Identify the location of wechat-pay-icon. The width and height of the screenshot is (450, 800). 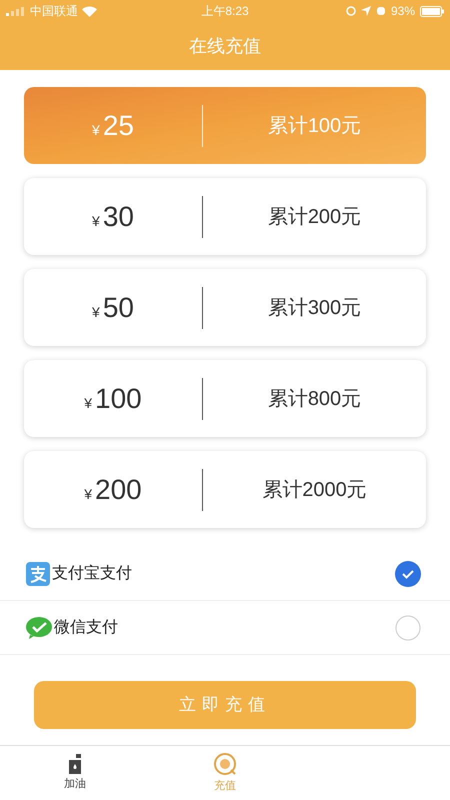
(39, 627).